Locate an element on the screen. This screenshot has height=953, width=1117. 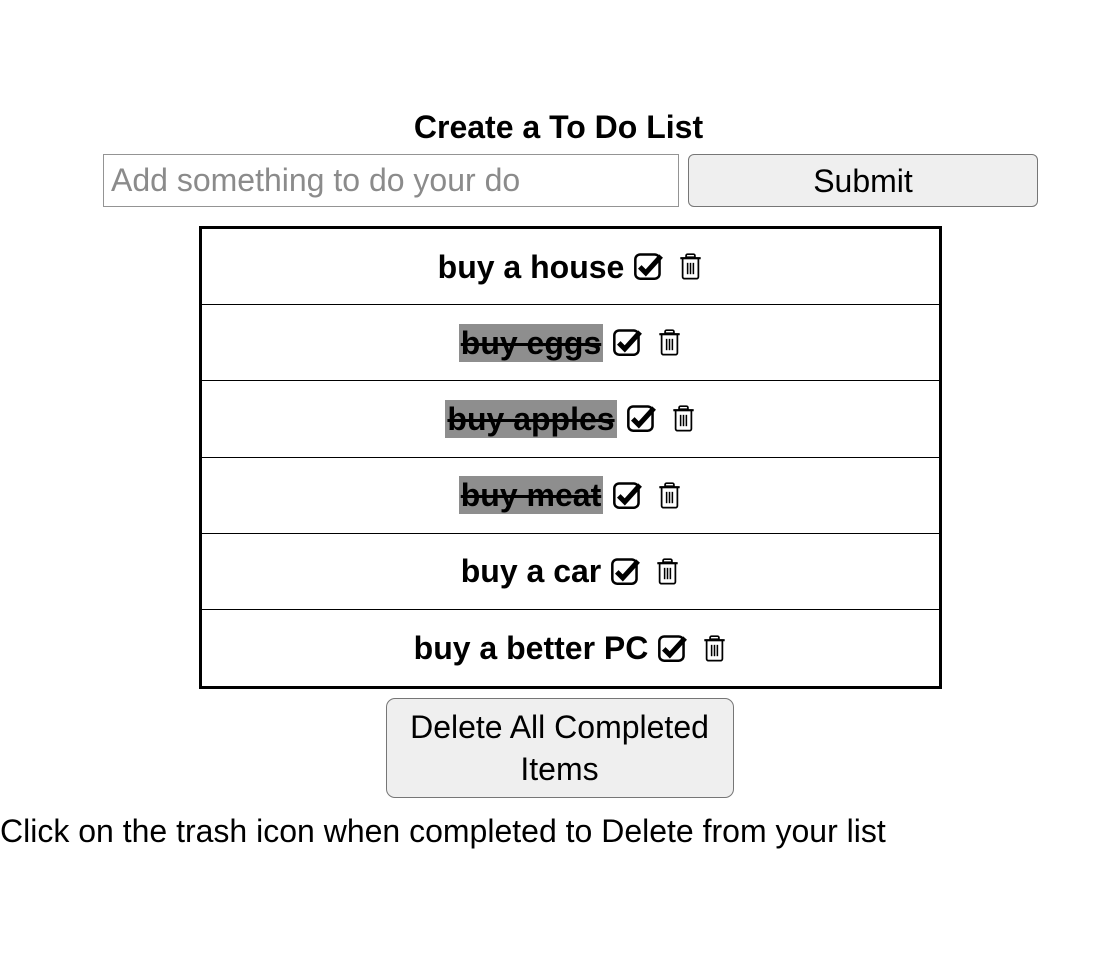
add-todo-input is located at coordinates (391, 180).